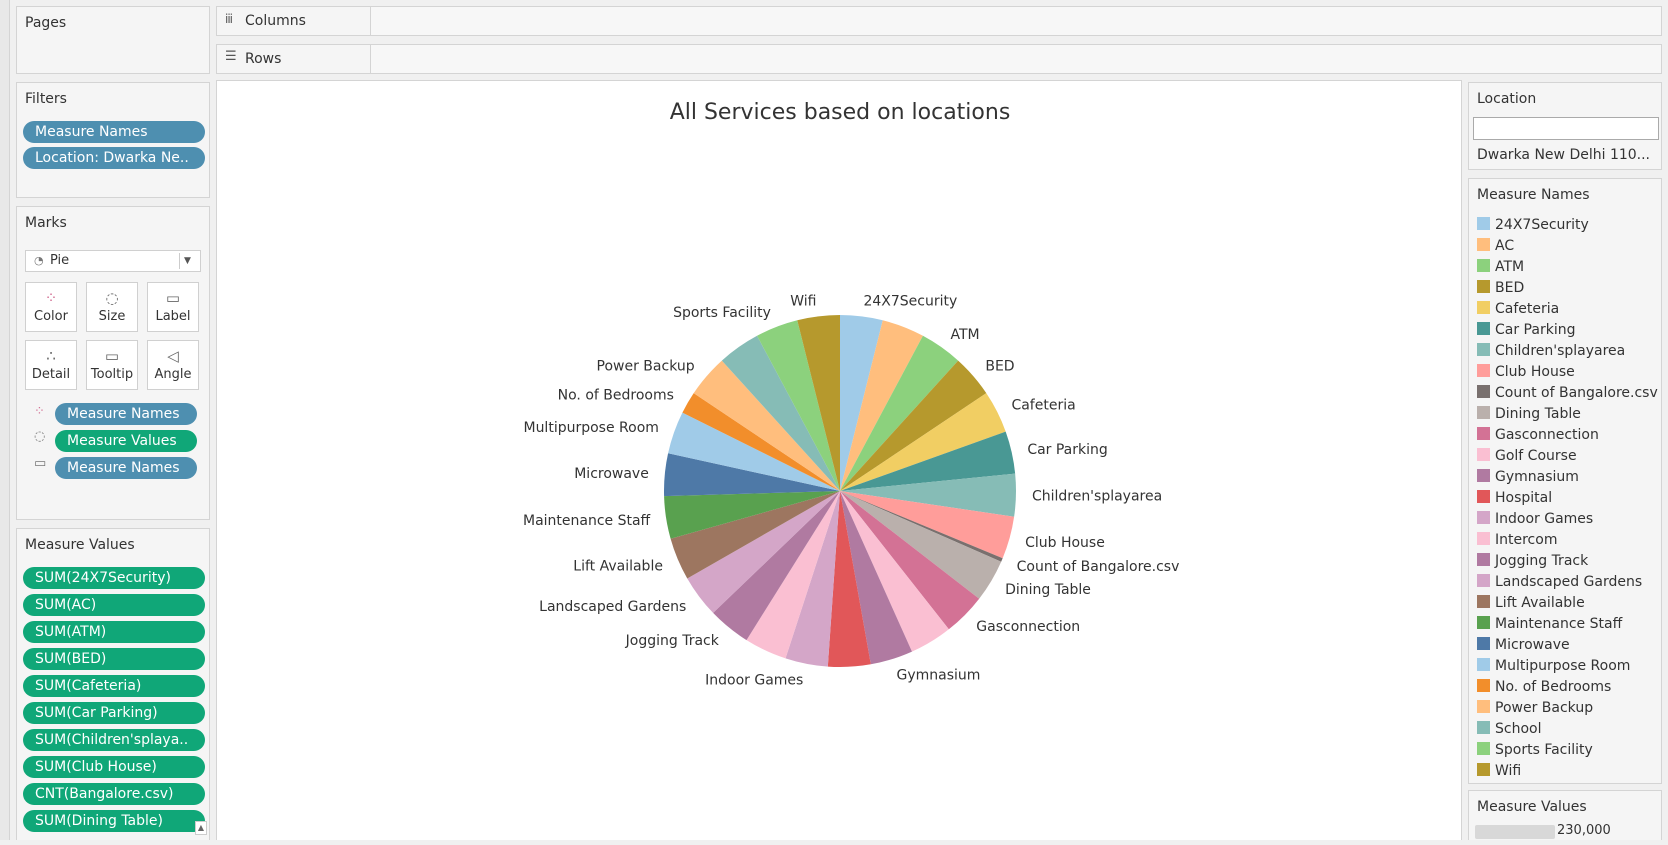 Image resolution: width=1668 pixels, height=845 pixels. I want to click on legend-item: 24X7Security, so click(1533, 225).